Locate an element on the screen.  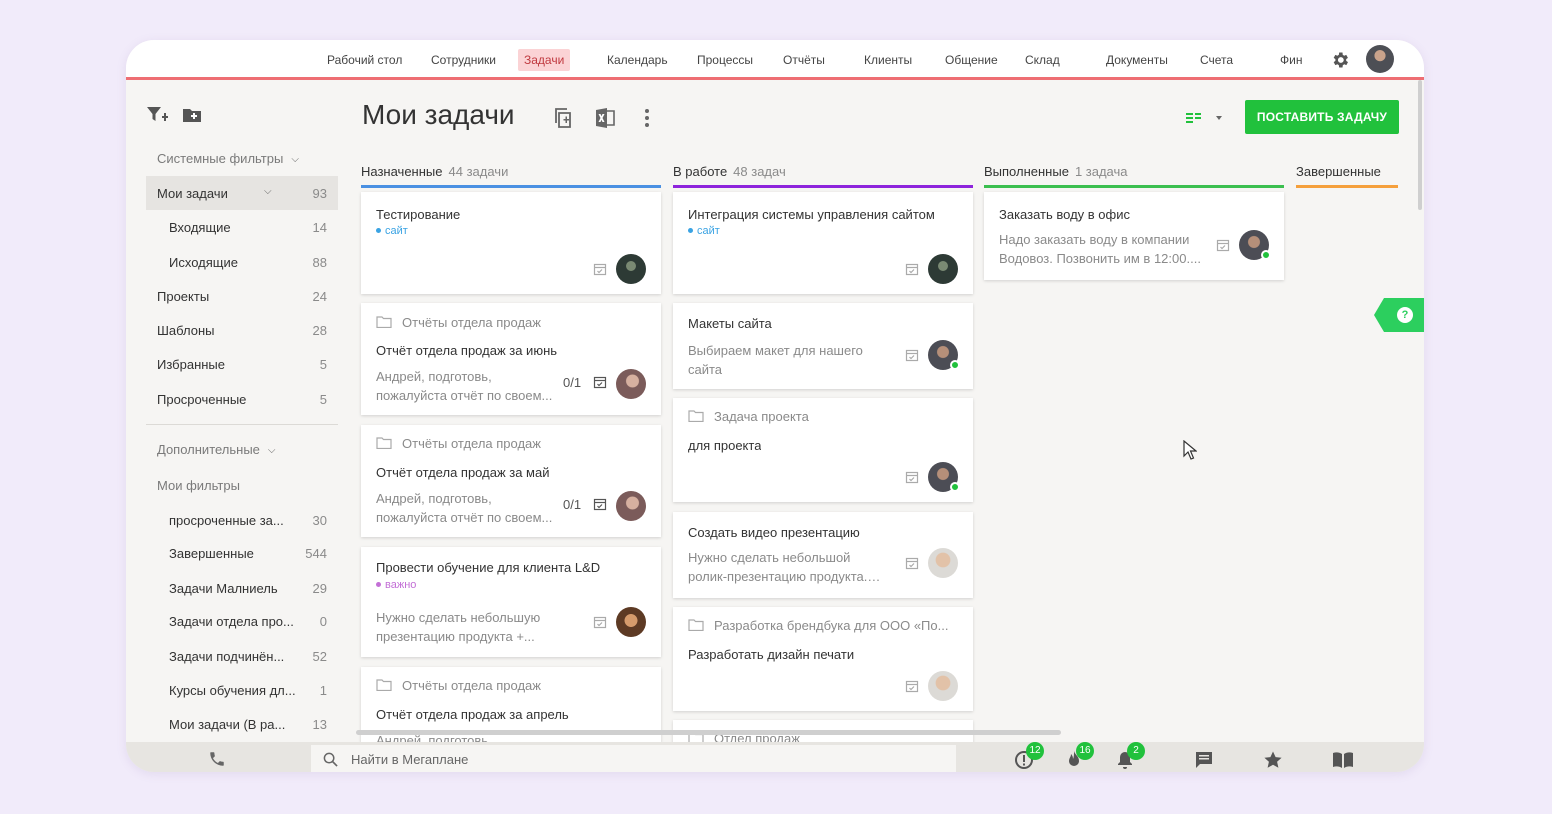
folder-add-icon is located at coordinates (192, 115).